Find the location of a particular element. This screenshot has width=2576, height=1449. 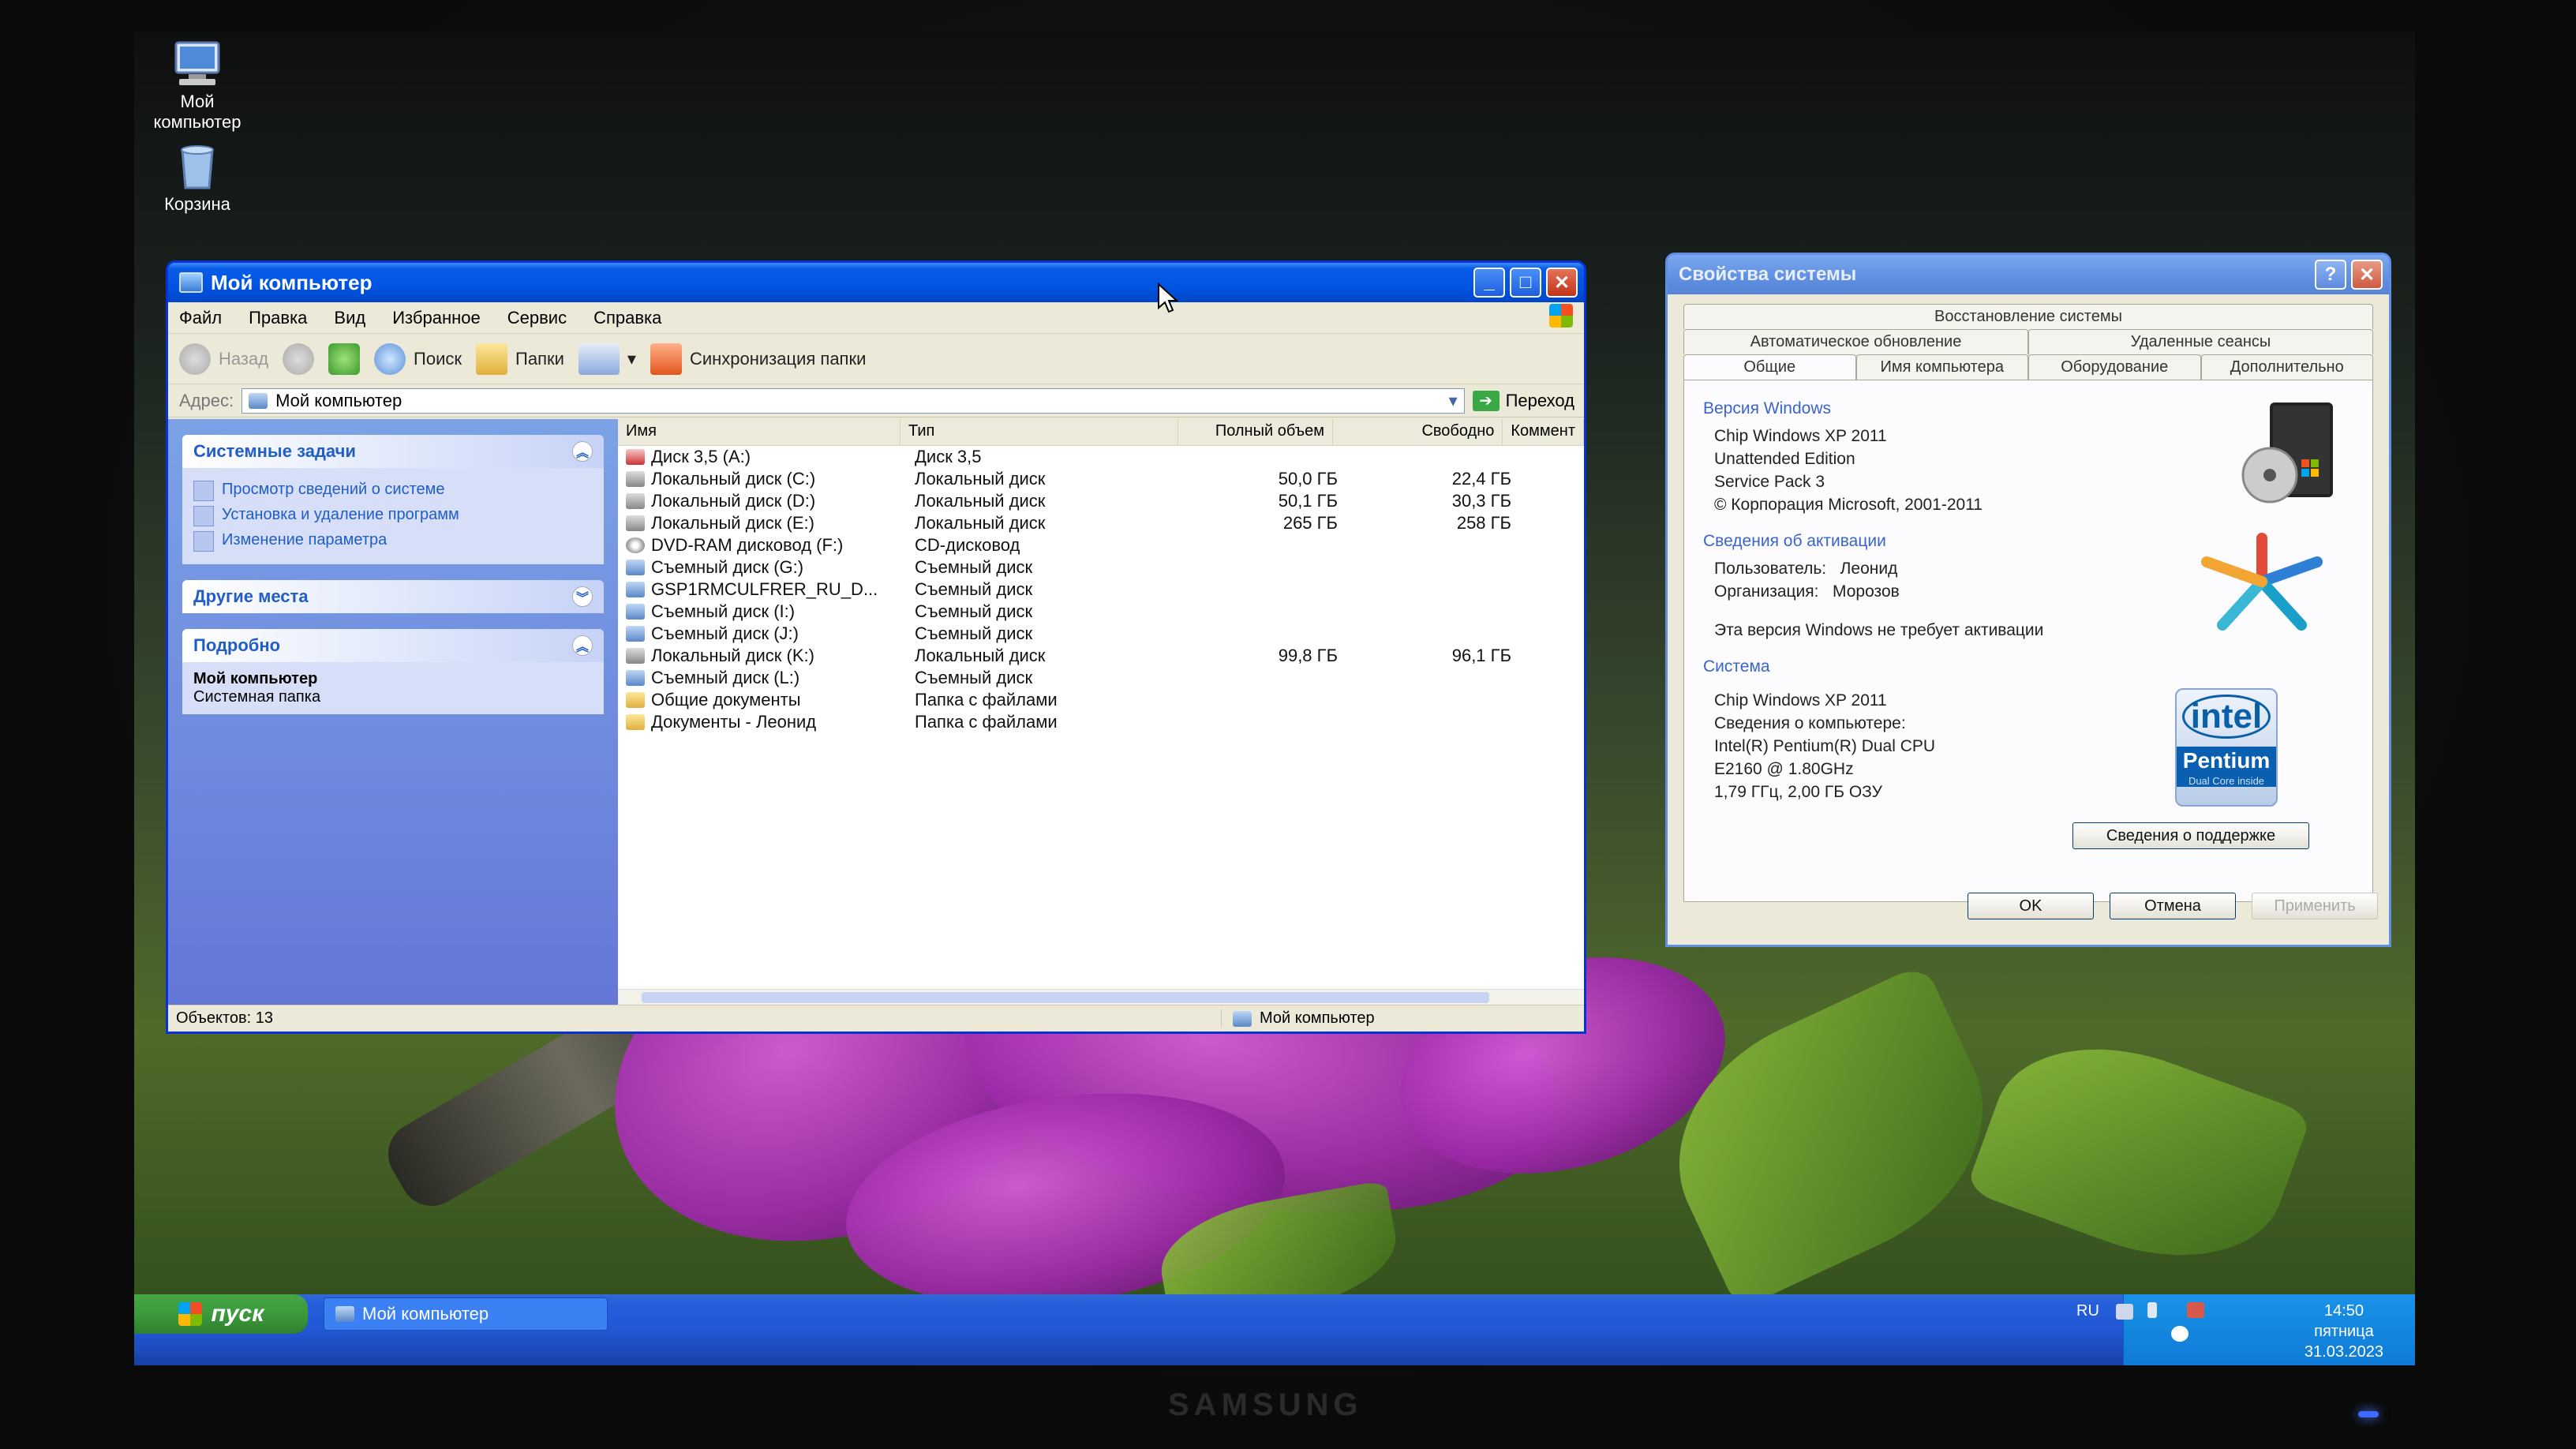

taskbar-item-my-computer: Мой компьютер is located at coordinates (466, 1314).